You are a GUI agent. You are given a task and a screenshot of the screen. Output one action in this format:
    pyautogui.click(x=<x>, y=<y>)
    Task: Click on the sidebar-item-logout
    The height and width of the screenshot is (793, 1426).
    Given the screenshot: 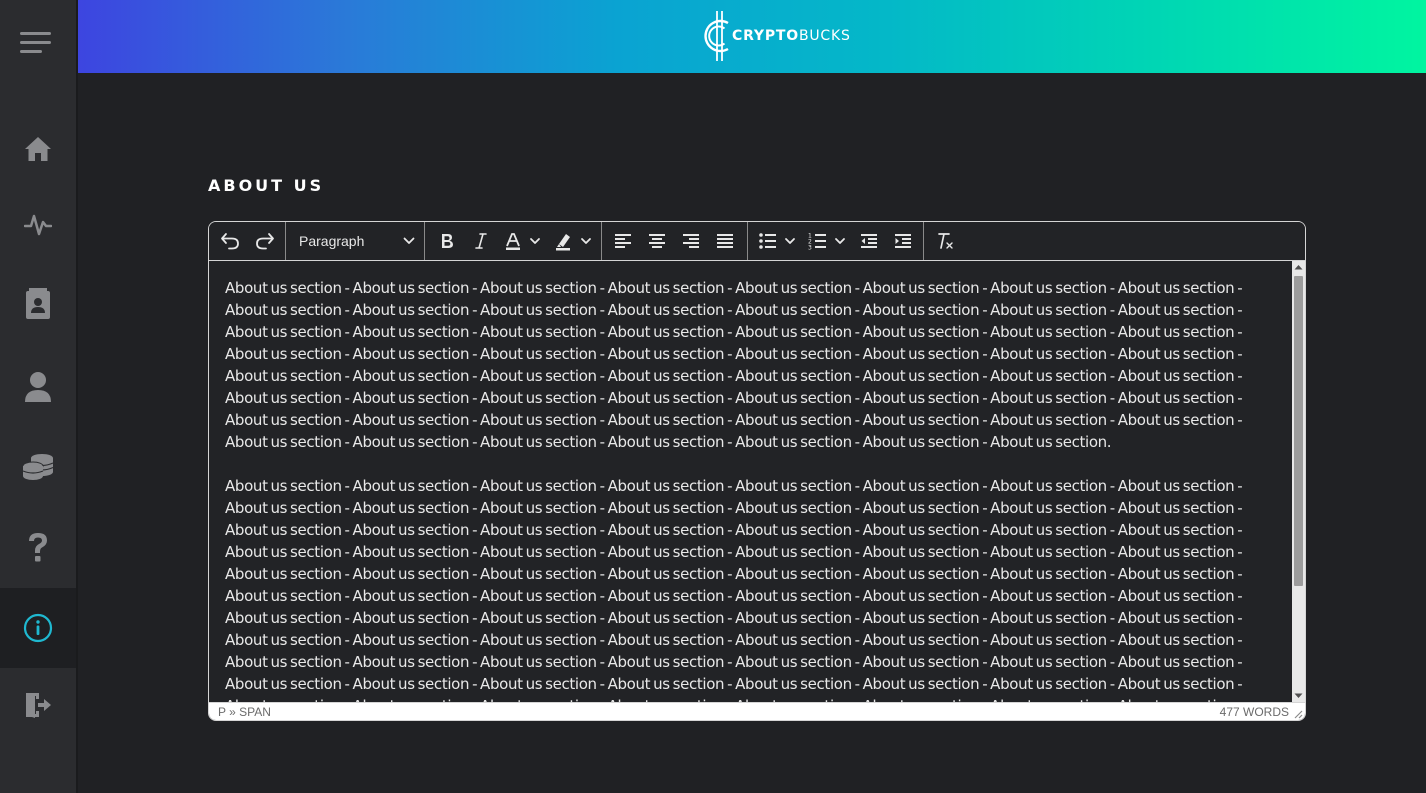 What is the action you would take?
    pyautogui.click(x=38, y=705)
    